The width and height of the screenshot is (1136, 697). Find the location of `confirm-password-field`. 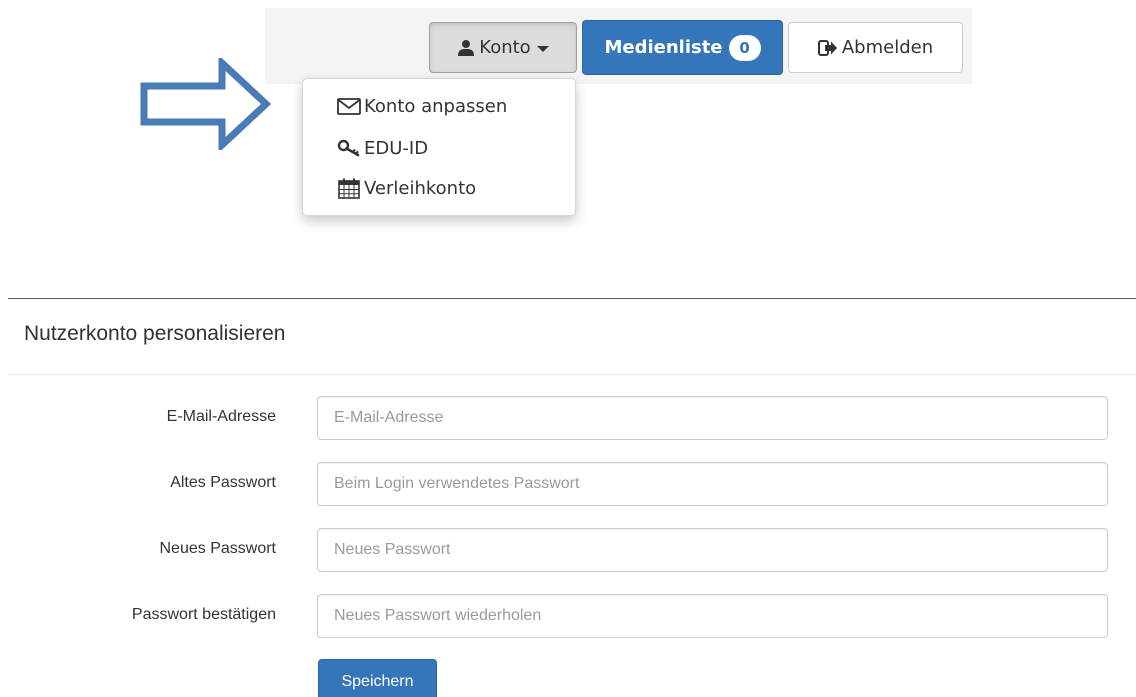

confirm-password-field is located at coordinates (712, 616).